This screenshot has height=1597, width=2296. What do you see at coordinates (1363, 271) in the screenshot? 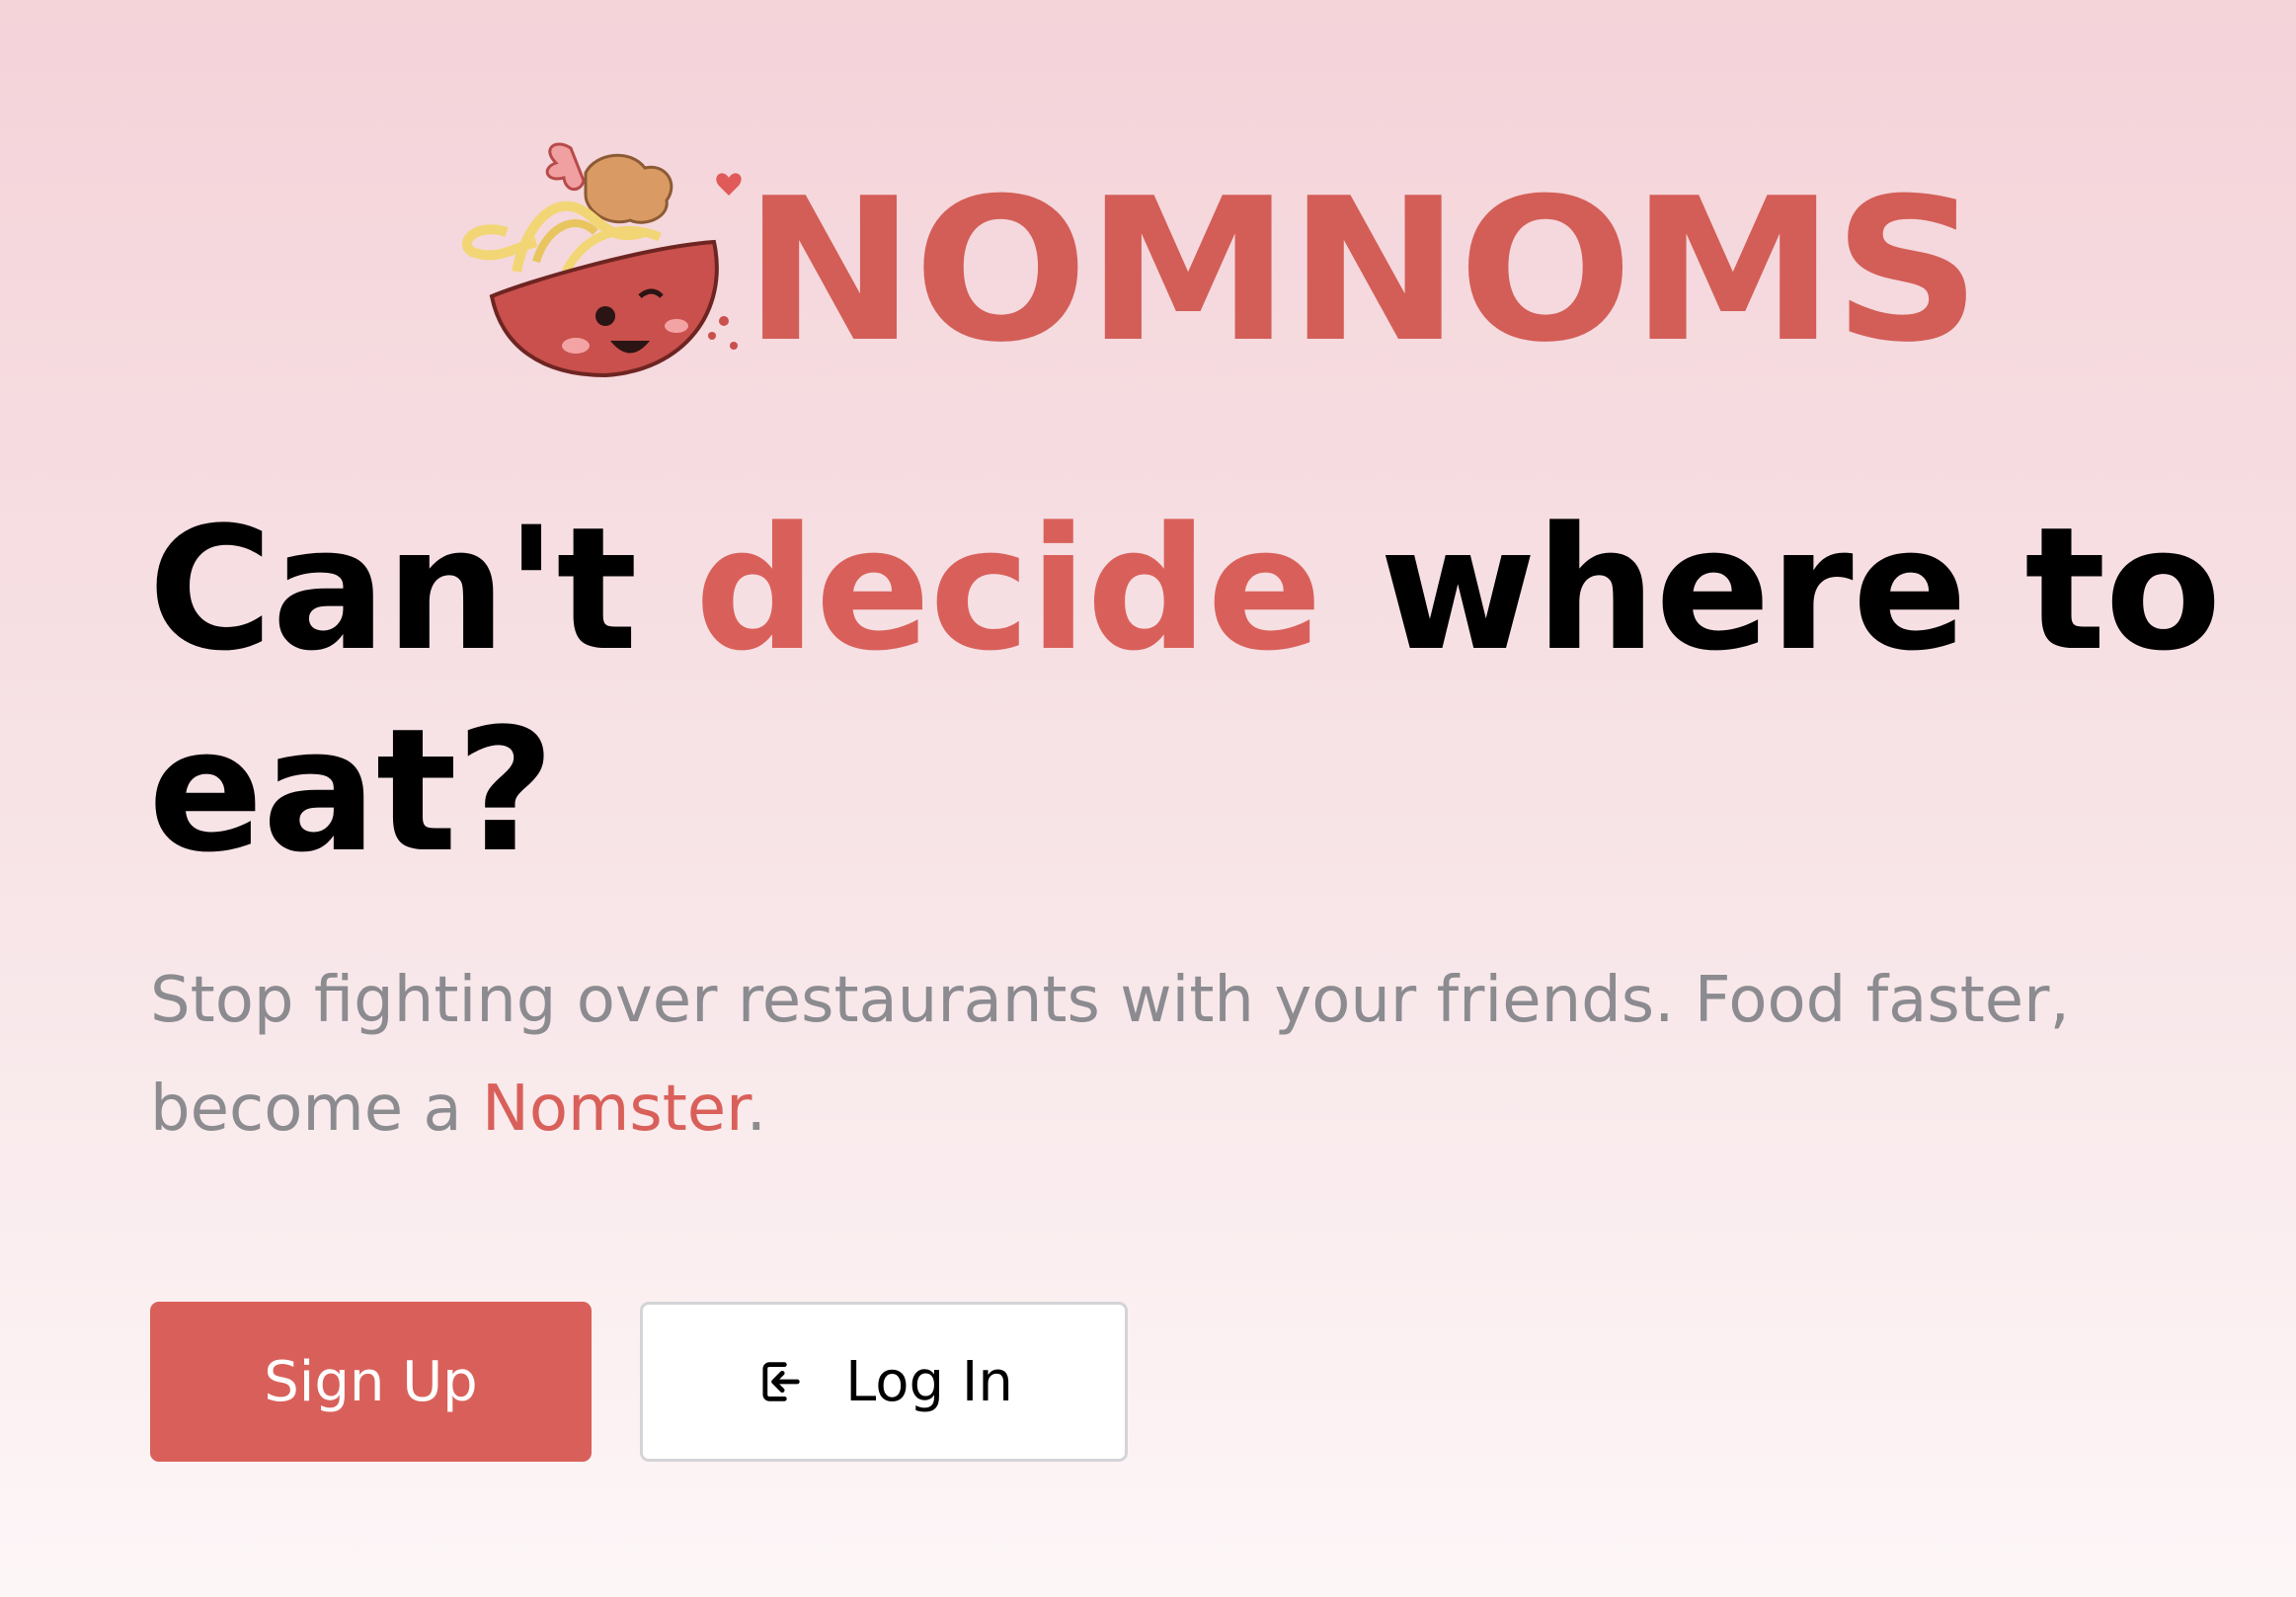
I see `logo-wordmark: NOMNOMS` at bounding box center [1363, 271].